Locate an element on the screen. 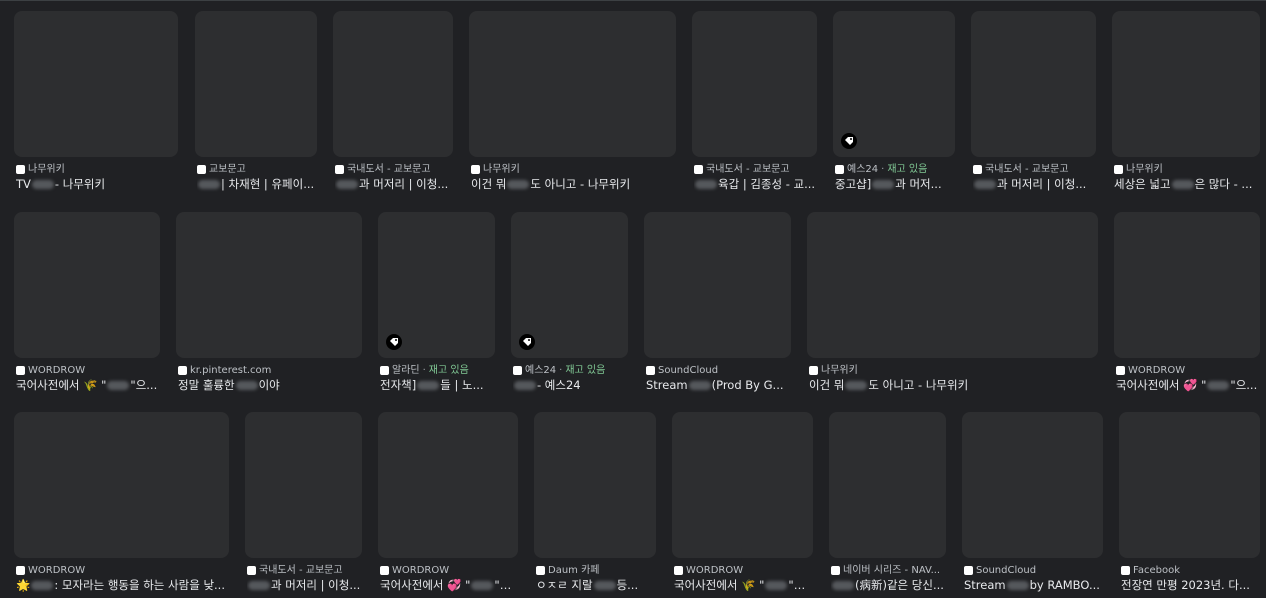  result-source: 예스24 · 재고 있음 is located at coordinates (895, 169).